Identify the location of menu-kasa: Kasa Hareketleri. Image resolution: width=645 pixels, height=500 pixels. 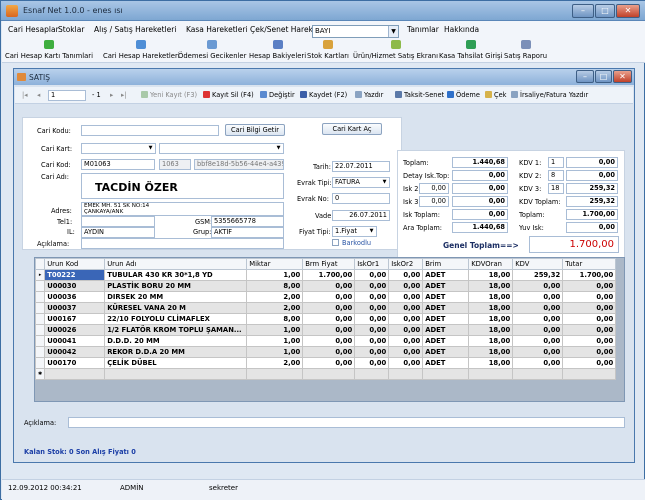
(217, 29).